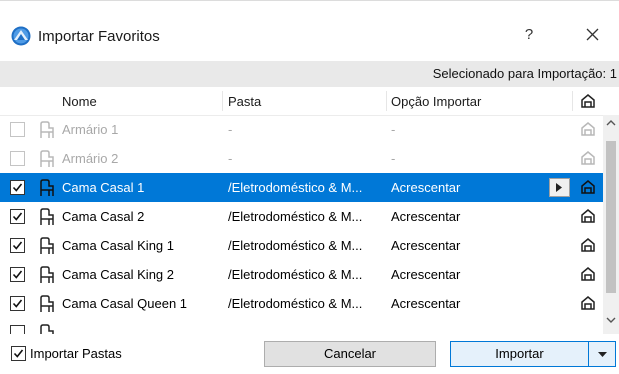 The image size is (619, 374). What do you see at coordinates (118, 245) in the screenshot?
I see `row-name: Cama Casal King 1` at bounding box center [118, 245].